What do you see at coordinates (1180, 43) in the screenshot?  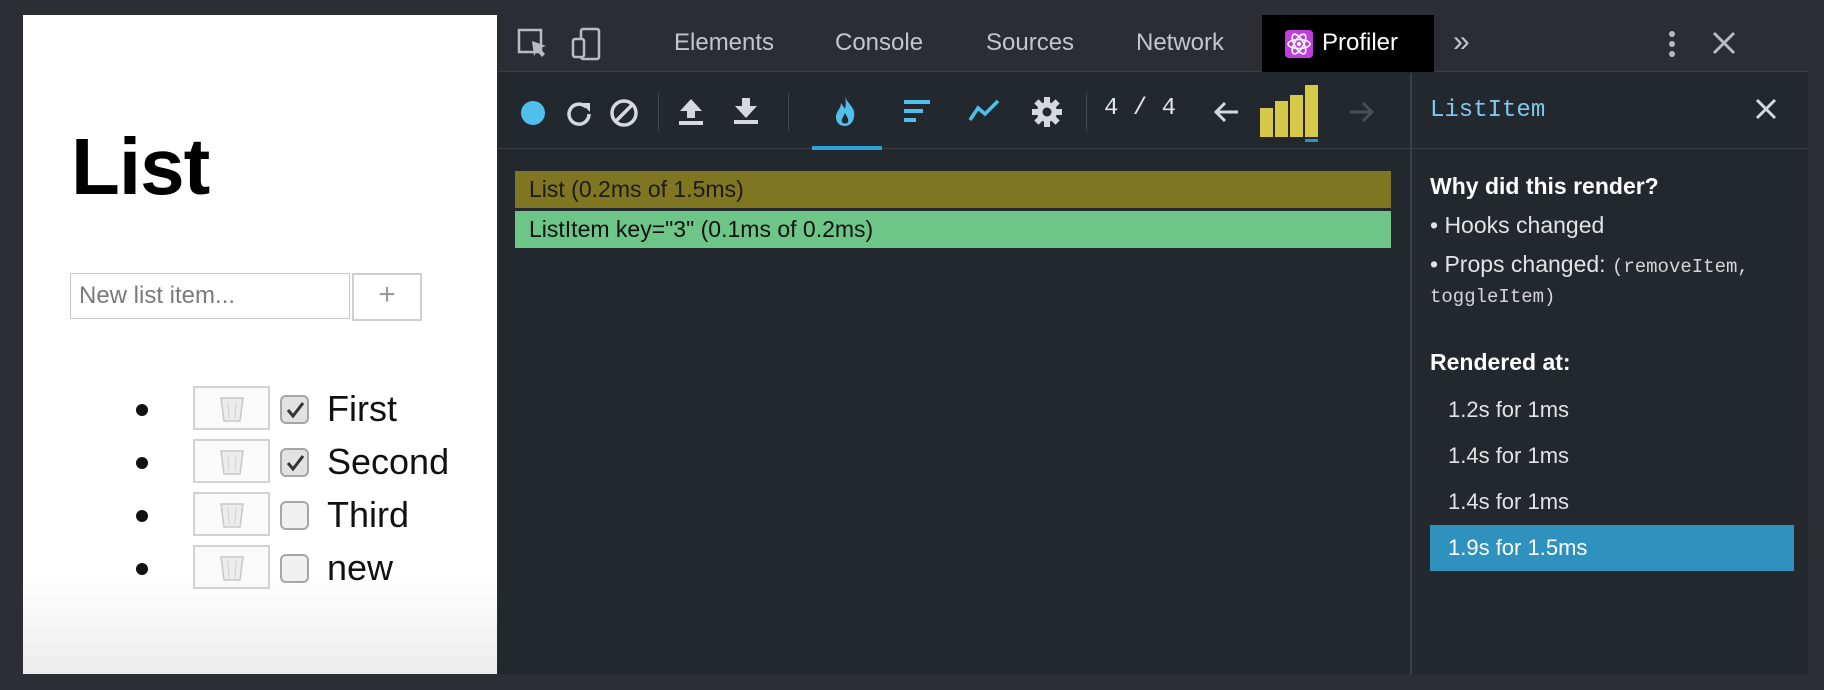 I see `tab-network: Network` at bounding box center [1180, 43].